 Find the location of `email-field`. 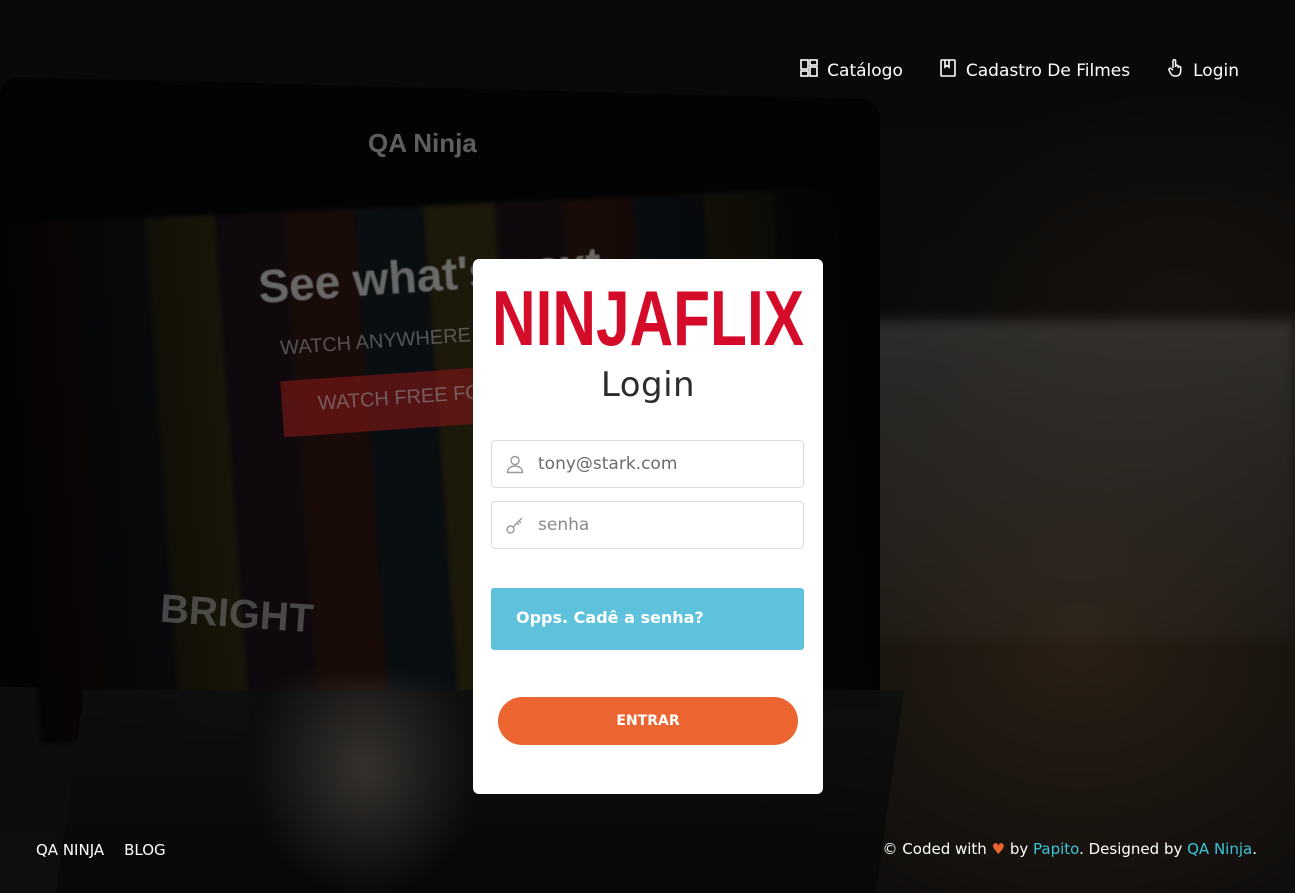

email-field is located at coordinates (647, 464).